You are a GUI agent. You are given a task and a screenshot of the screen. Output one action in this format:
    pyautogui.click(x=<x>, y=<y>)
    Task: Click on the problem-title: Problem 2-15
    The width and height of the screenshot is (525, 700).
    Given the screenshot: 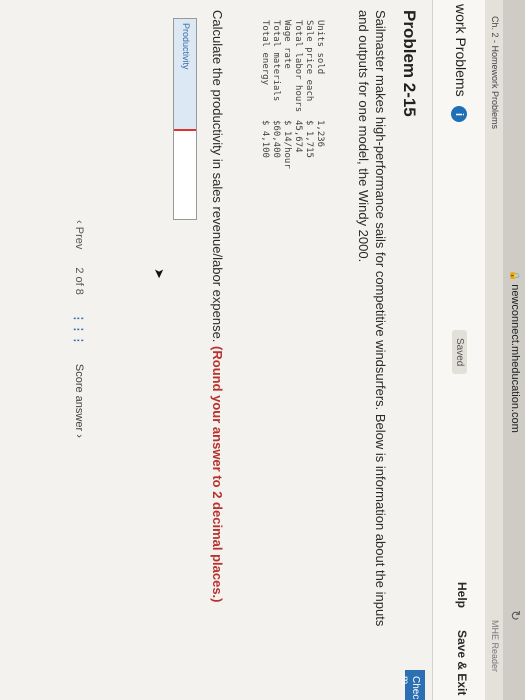 What is the action you would take?
    pyautogui.click(x=409, y=63)
    